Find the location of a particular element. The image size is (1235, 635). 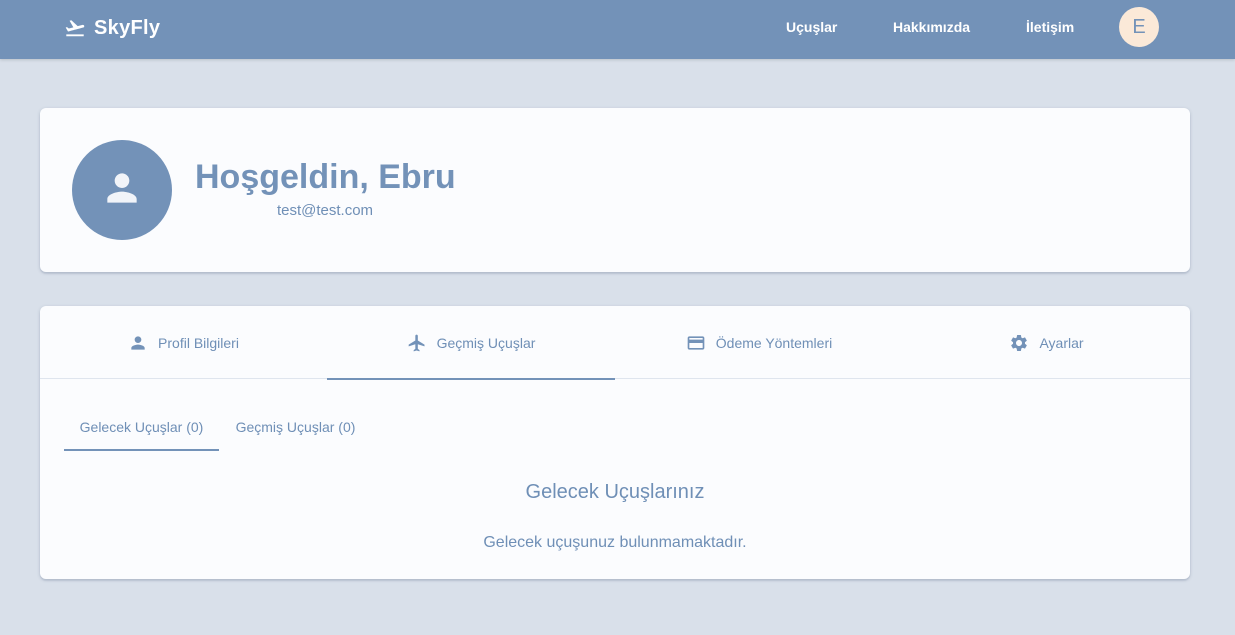

tab-label: Profil Bilgileri is located at coordinates (198, 342).